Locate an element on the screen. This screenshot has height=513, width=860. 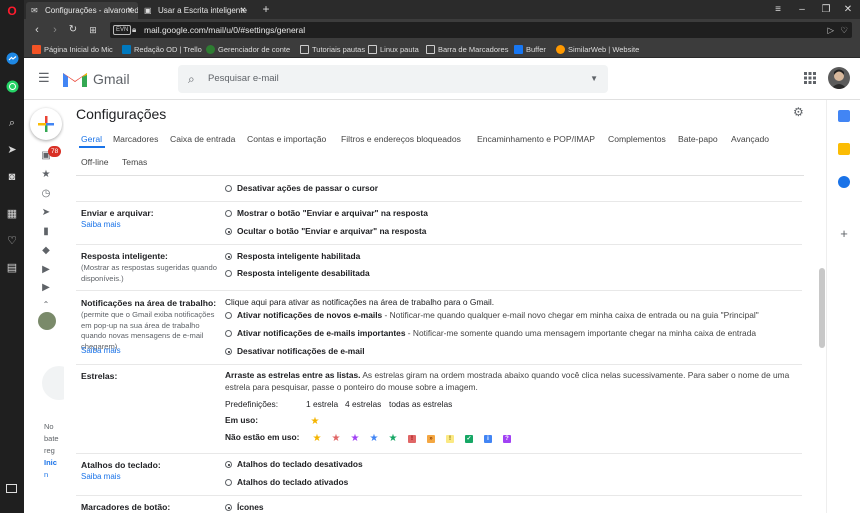
tab-addons: Complementos is located at coordinates (637, 139).